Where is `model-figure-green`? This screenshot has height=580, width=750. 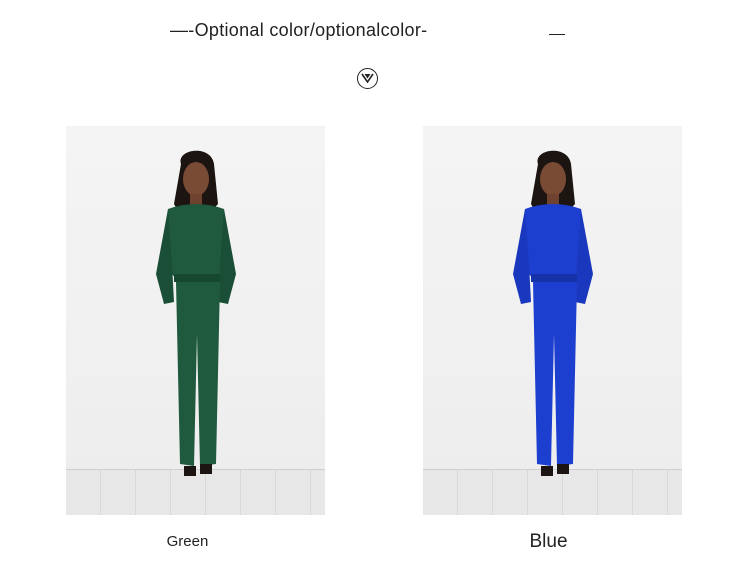
model-figure-green is located at coordinates (196, 313).